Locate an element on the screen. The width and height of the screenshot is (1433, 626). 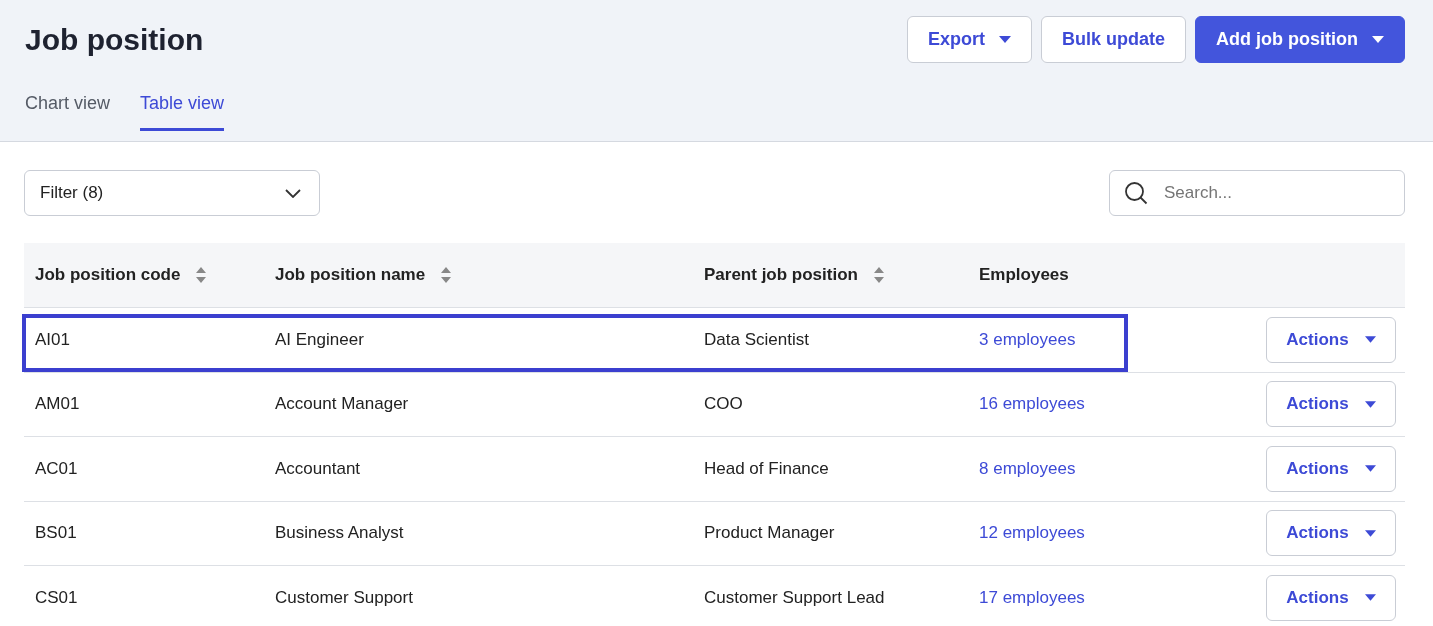
dropdown-button: Export is located at coordinates (969, 39).